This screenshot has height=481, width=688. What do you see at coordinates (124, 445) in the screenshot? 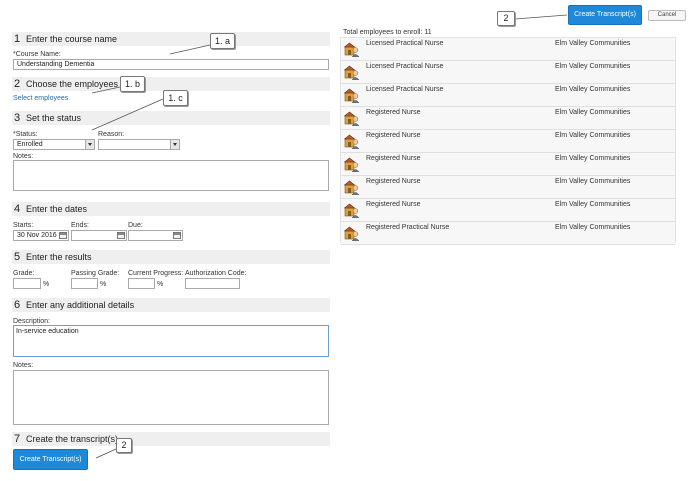
I see `callout-2-bottom: 2` at bounding box center [124, 445].